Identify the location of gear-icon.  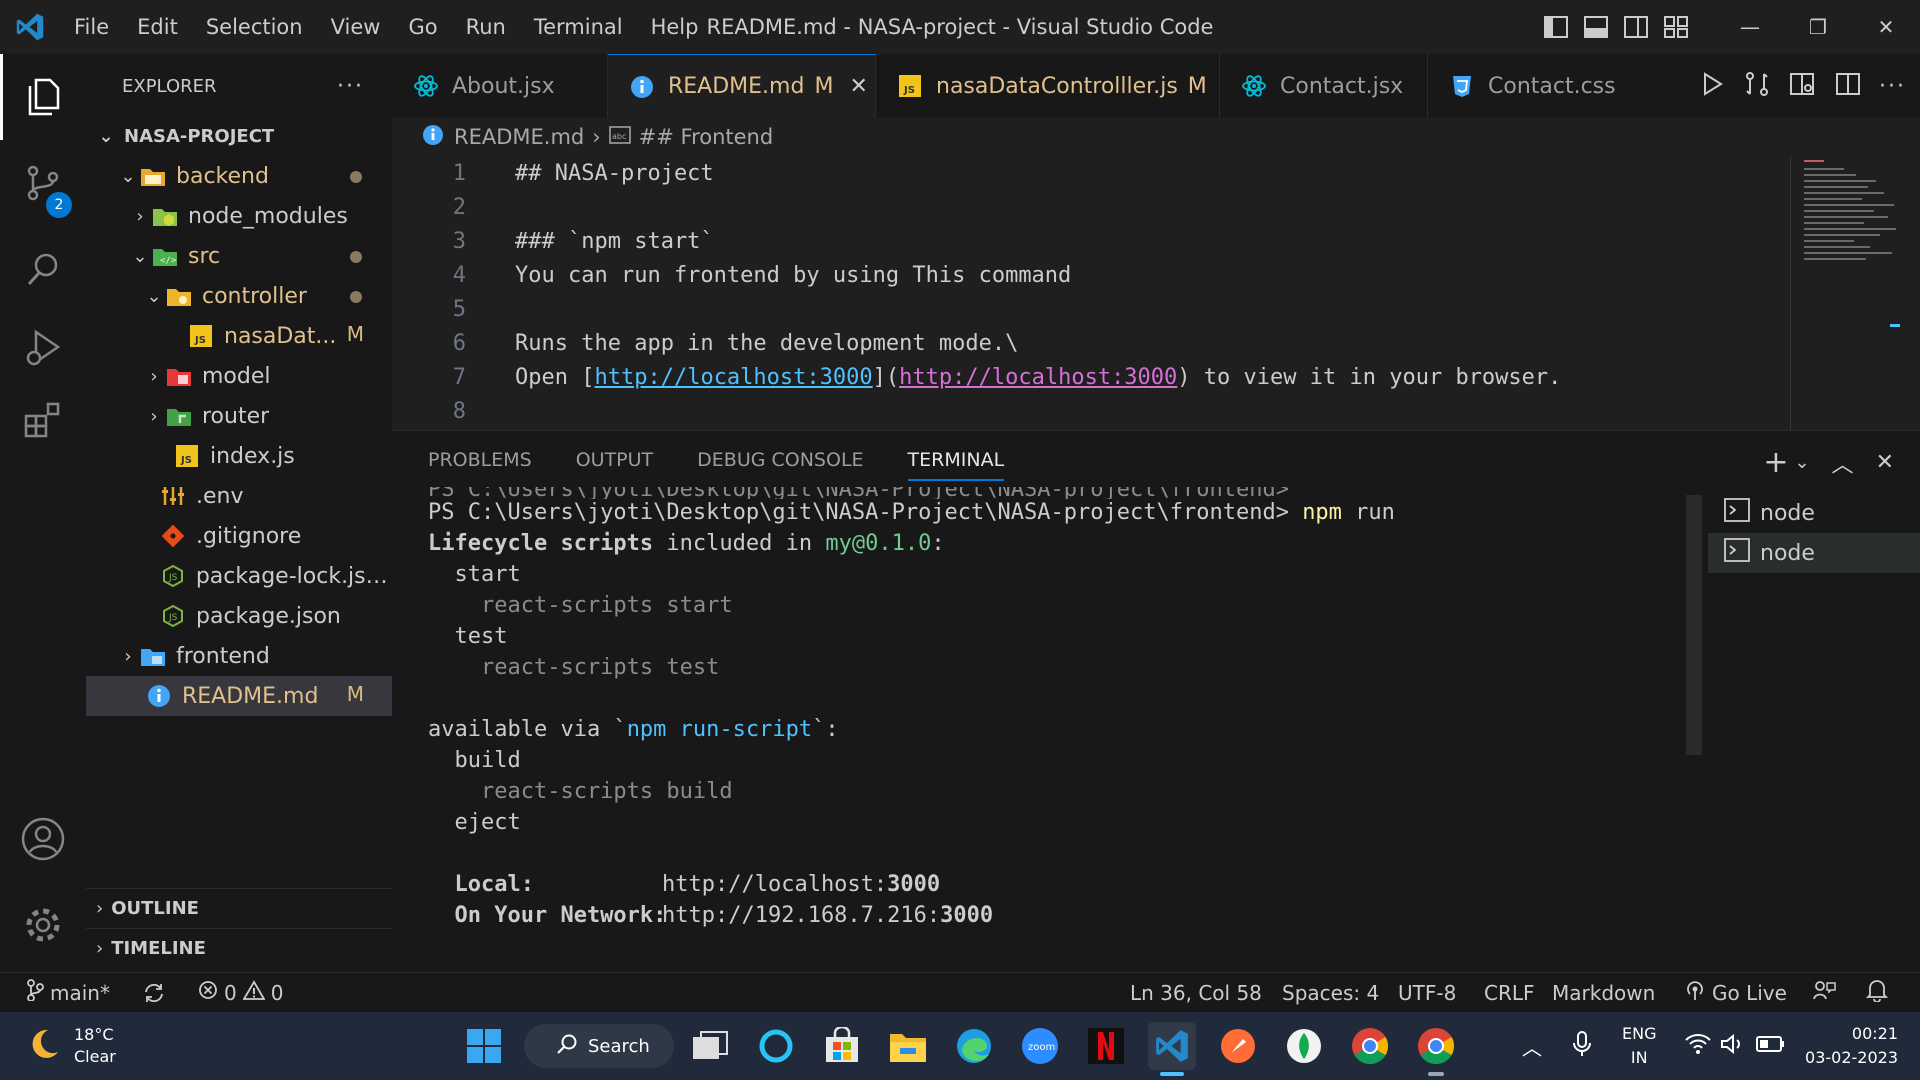
(43, 925).